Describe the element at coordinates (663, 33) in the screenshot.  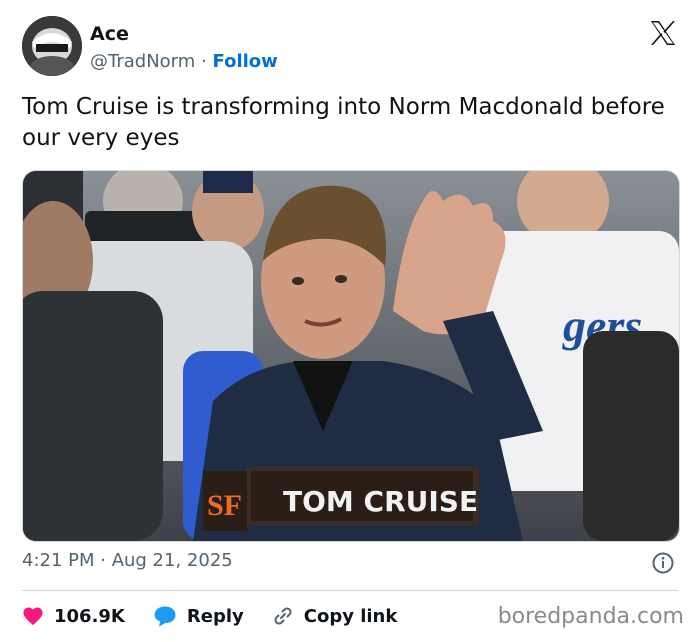
I see `x-logo-icon` at that location.